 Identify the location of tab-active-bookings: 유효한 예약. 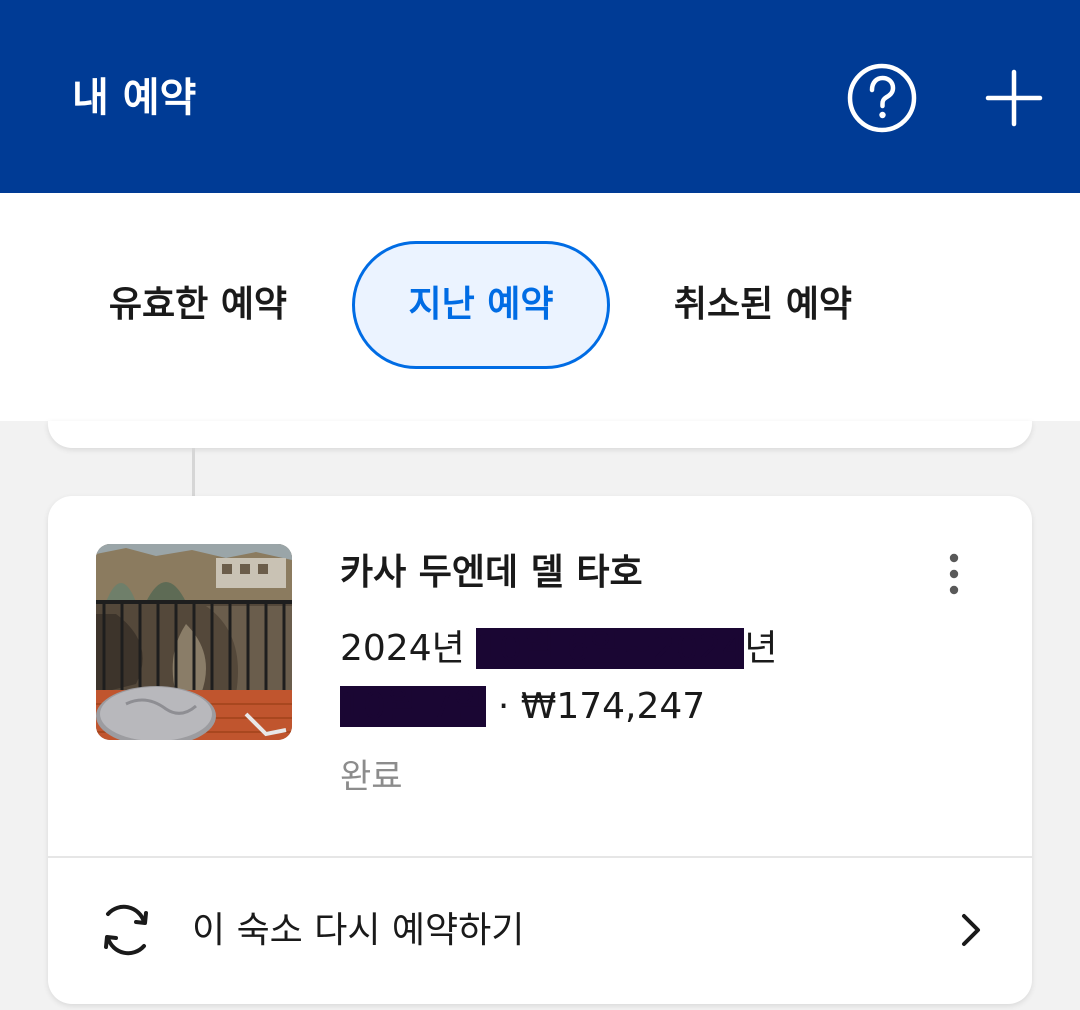
(198, 305).